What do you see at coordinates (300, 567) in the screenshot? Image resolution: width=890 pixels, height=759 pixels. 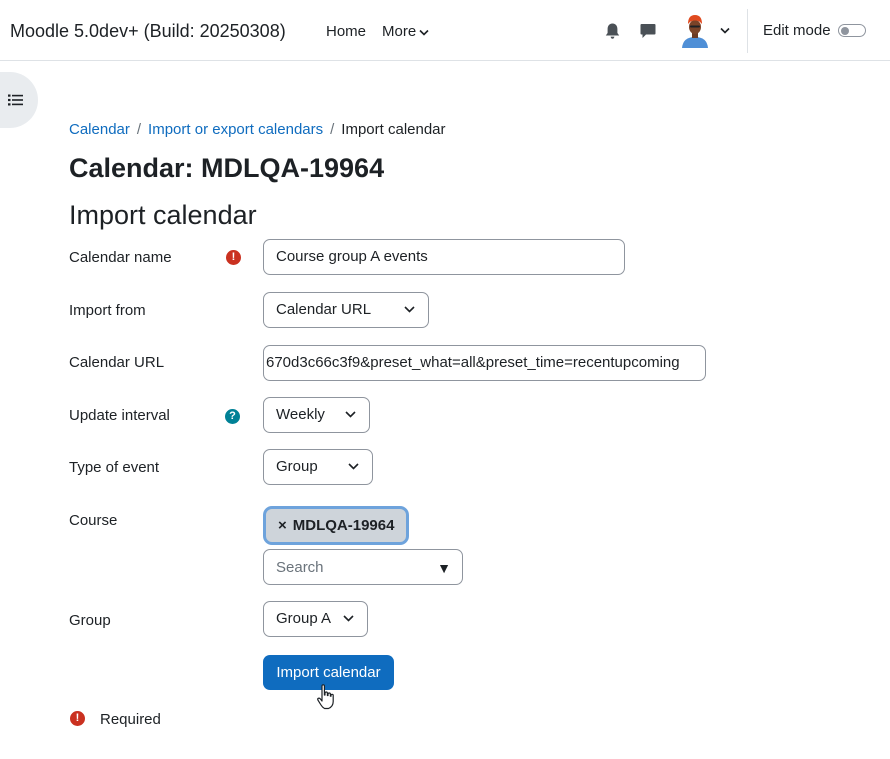 I see `search-placeholder: Search` at bounding box center [300, 567].